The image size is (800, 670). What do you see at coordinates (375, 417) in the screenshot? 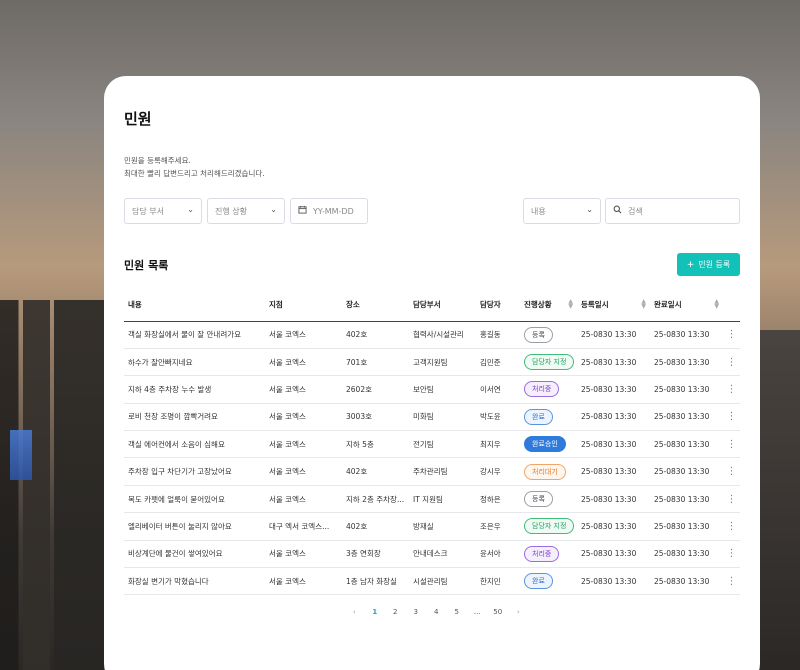
I see `cell-place: 3003호` at bounding box center [375, 417].